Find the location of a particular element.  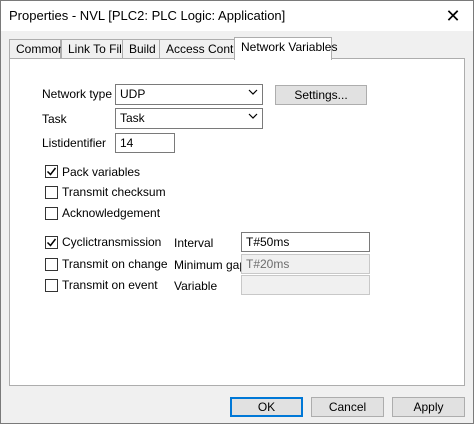

task-dropdown: Task is located at coordinates (189, 118).